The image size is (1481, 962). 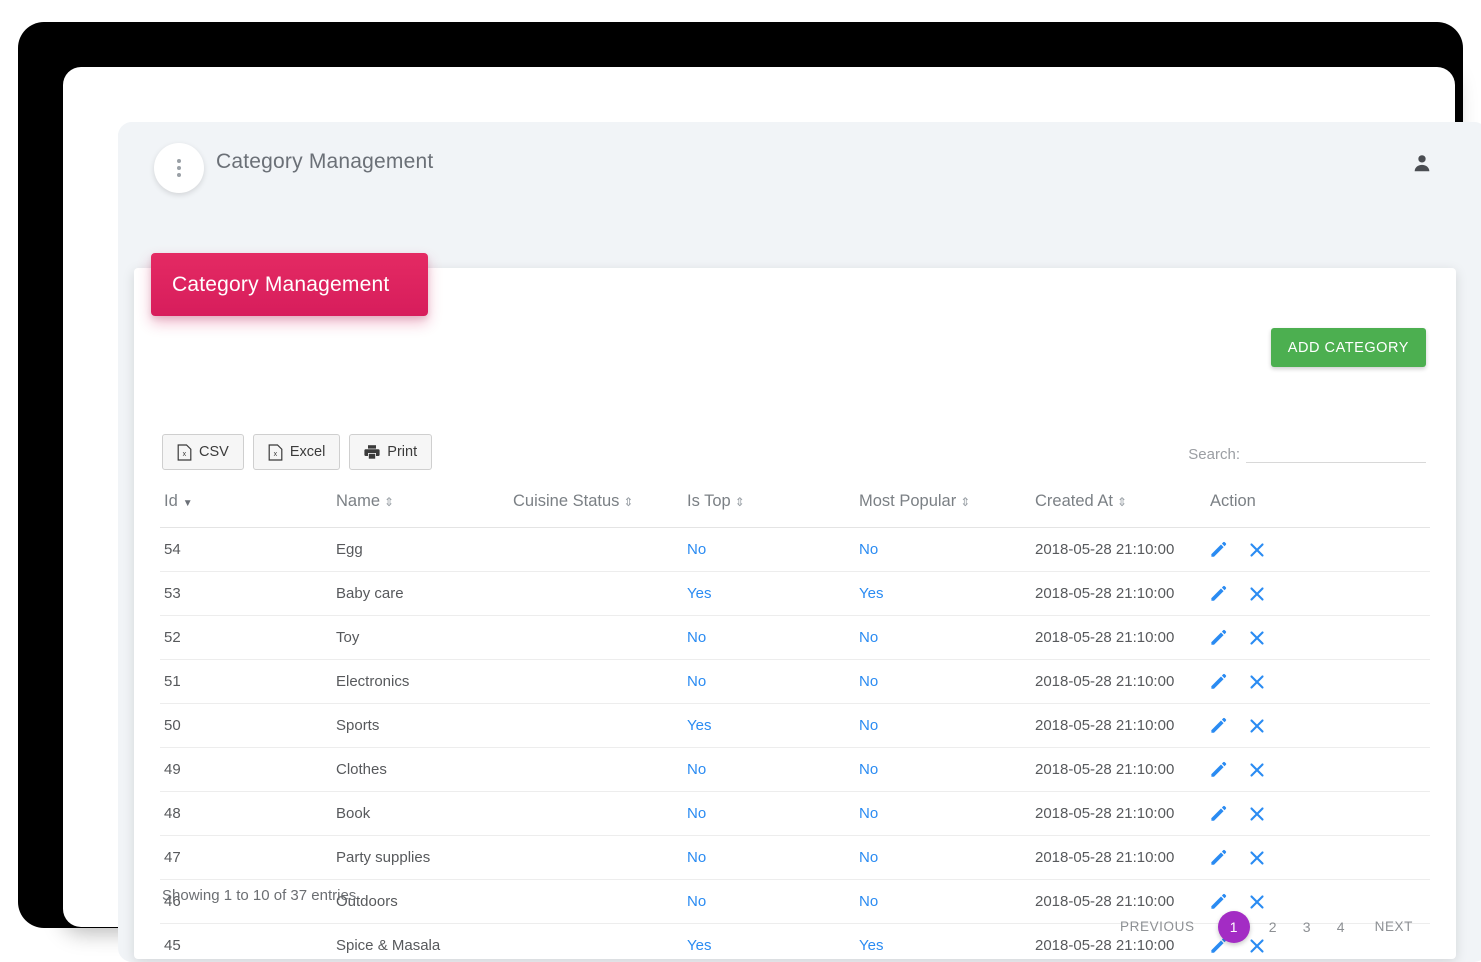 What do you see at coordinates (358, 501) in the screenshot?
I see `column-label: Name` at bounding box center [358, 501].